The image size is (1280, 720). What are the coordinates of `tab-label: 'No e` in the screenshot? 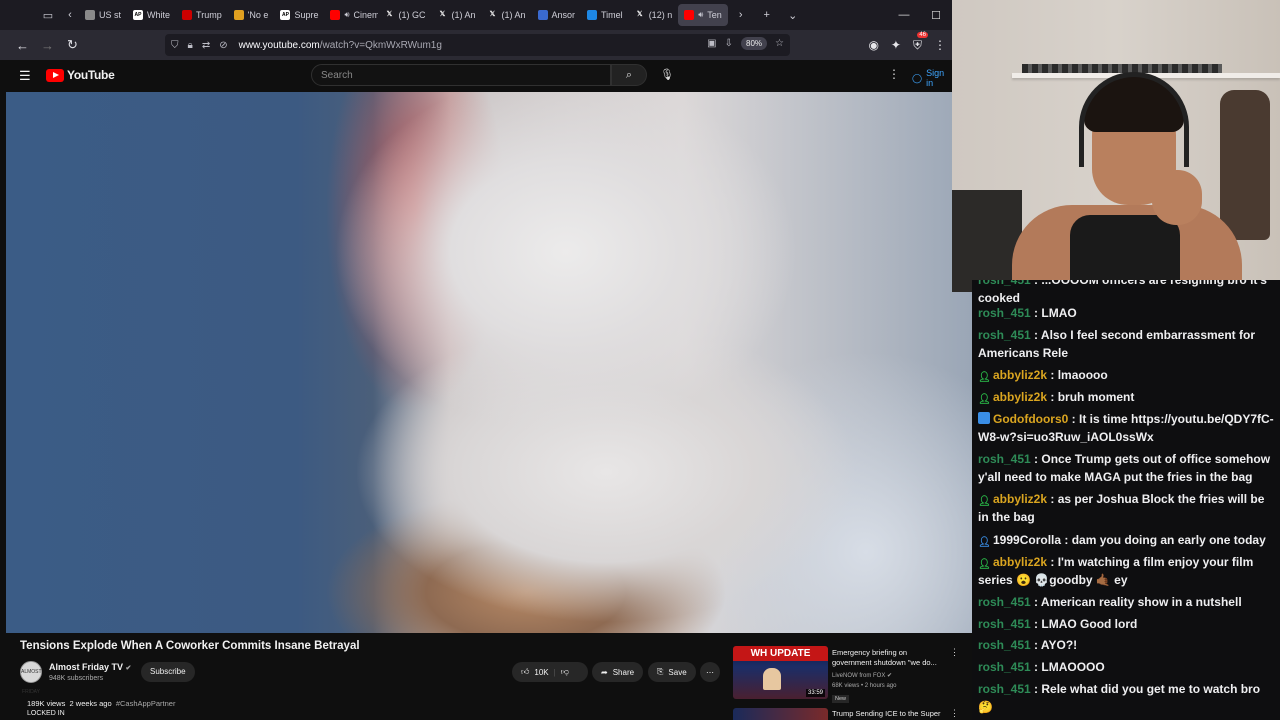 It's located at (258, 15).